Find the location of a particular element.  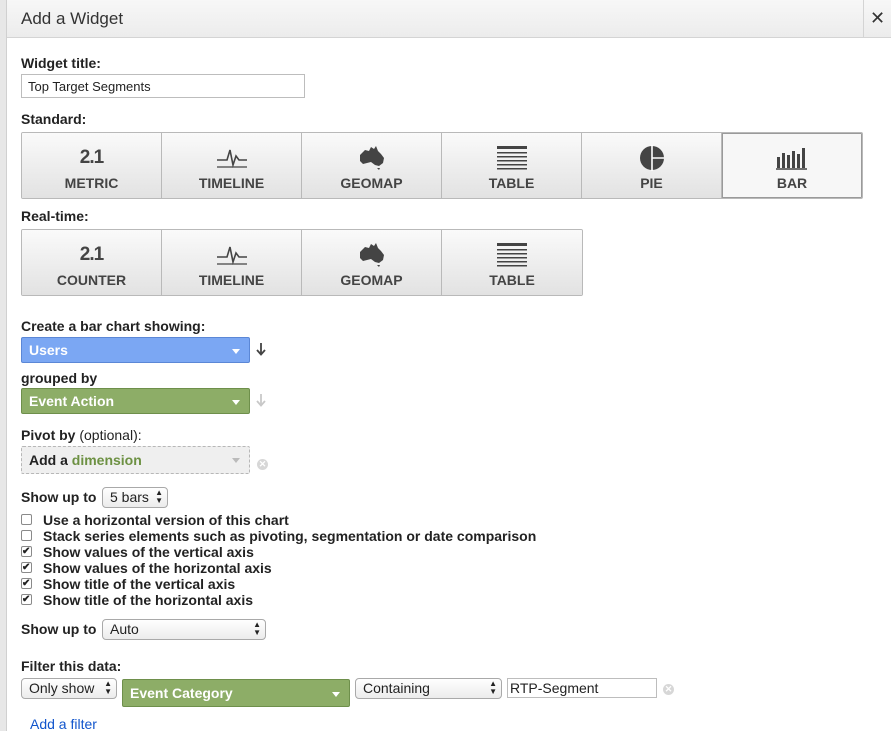

dialog-titlebar: Add a Widget ✕ is located at coordinates (449, 19).